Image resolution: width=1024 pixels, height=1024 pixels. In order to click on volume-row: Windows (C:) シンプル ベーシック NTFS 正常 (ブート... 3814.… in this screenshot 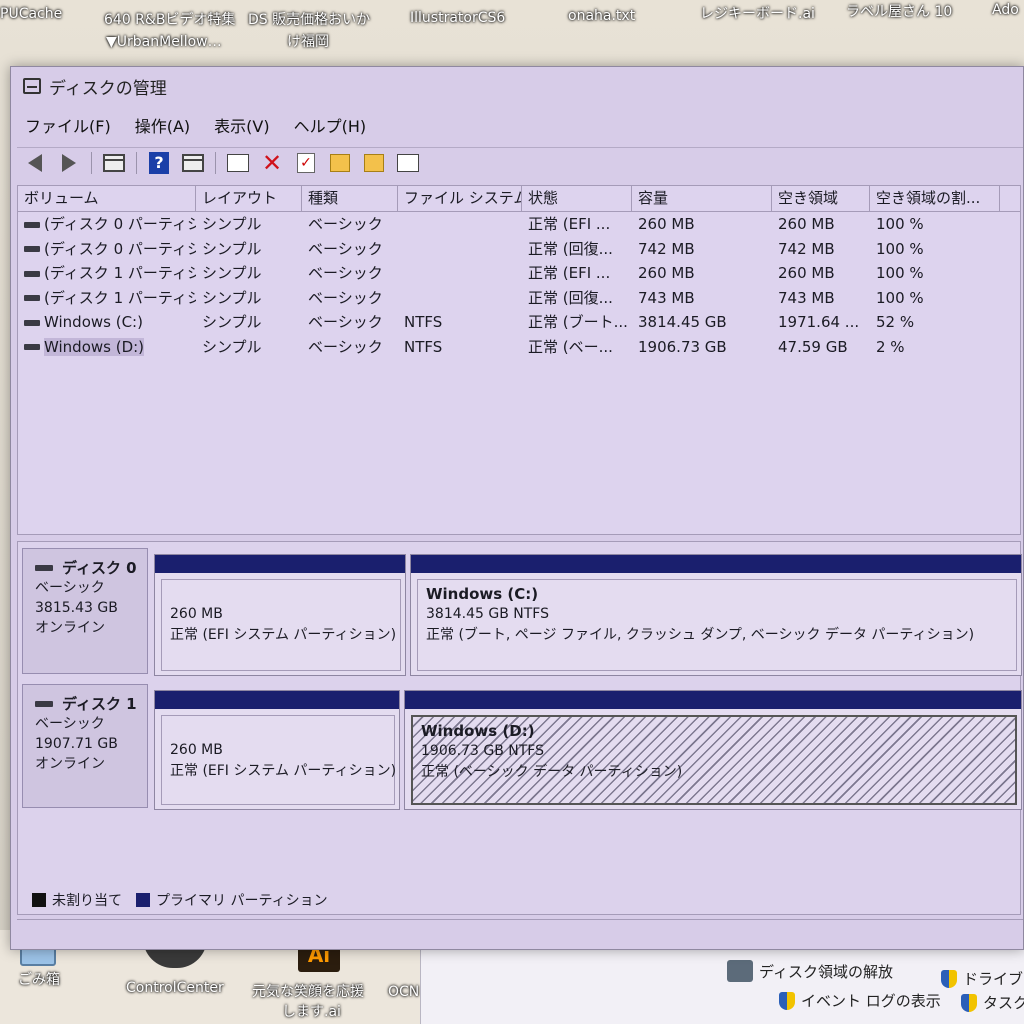, I will do `click(519, 322)`.